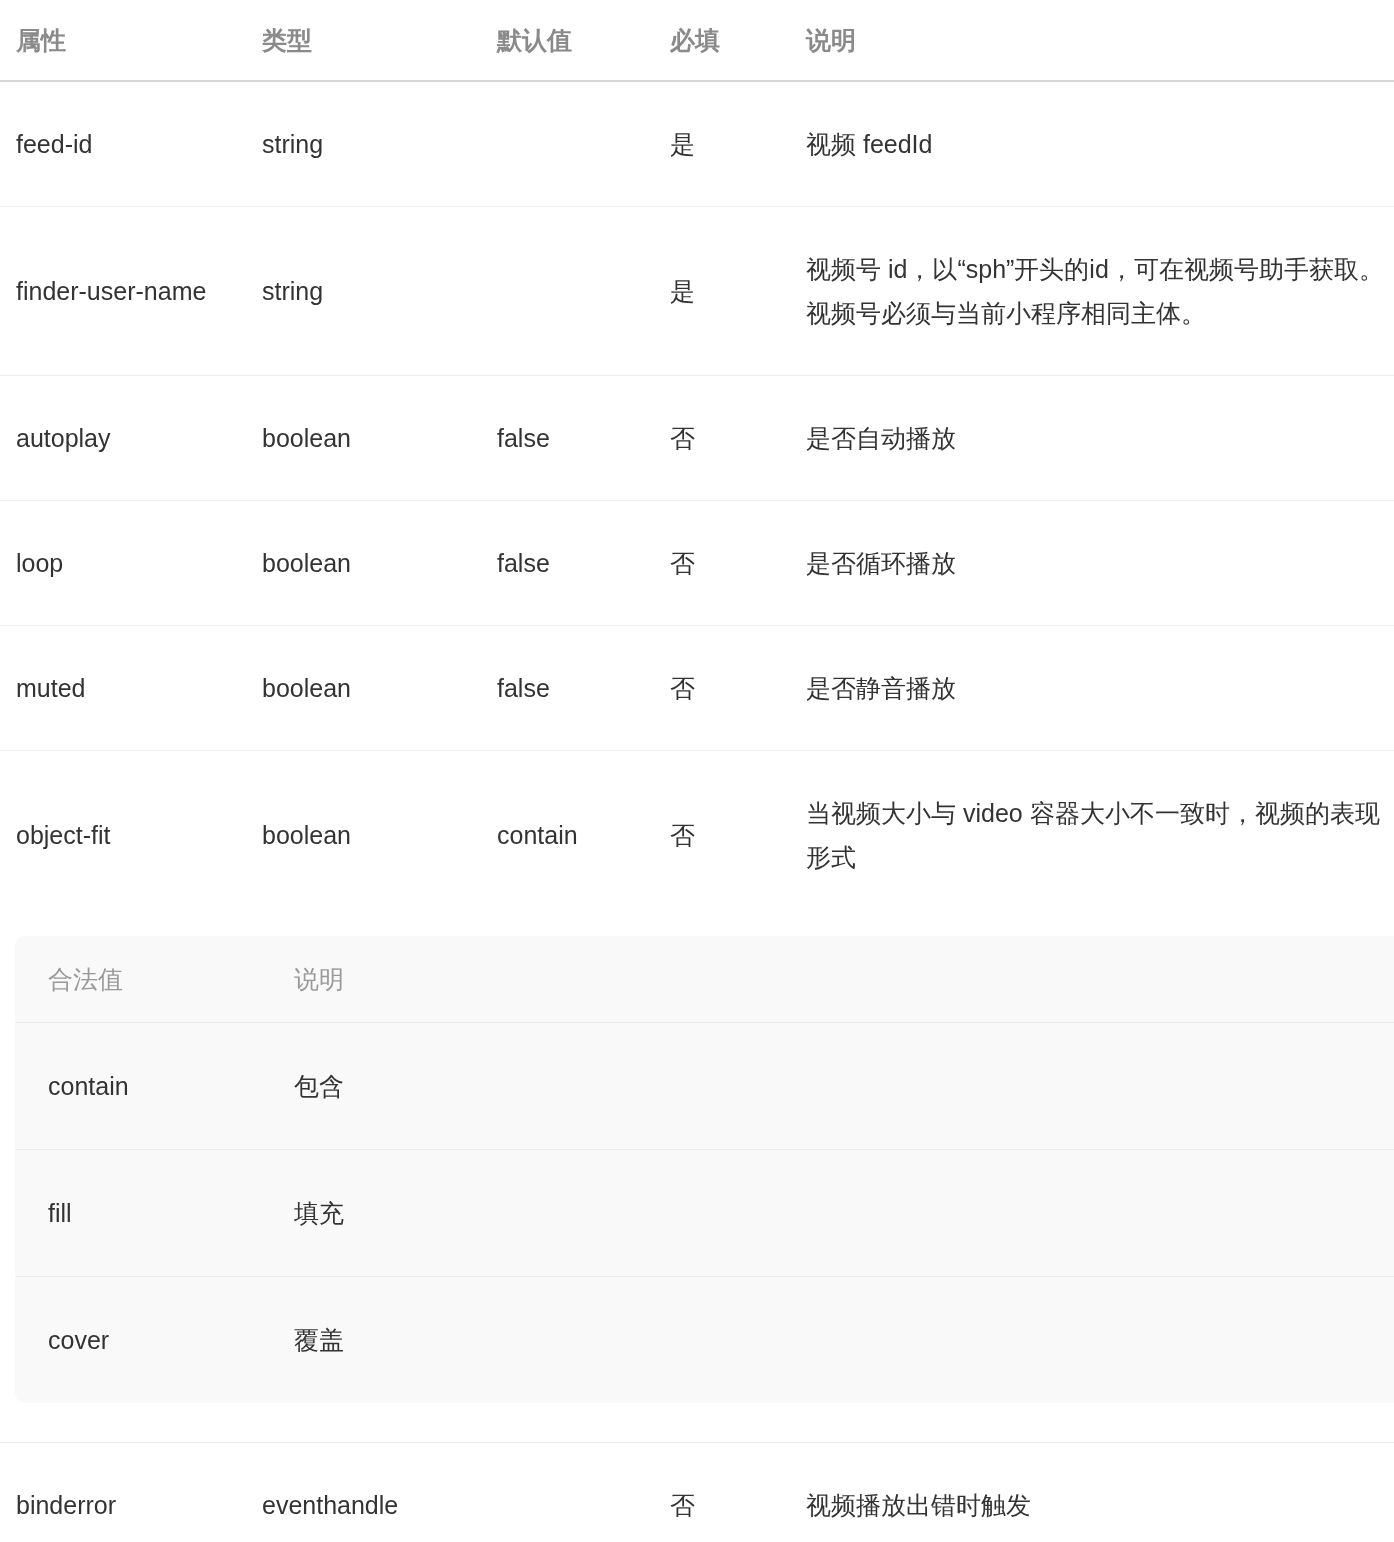 The height and width of the screenshot is (1542, 1394). What do you see at coordinates (1092, 438) in the screenshot?
I see `description: 是否自动播放` at bounding box center [1092, 438].